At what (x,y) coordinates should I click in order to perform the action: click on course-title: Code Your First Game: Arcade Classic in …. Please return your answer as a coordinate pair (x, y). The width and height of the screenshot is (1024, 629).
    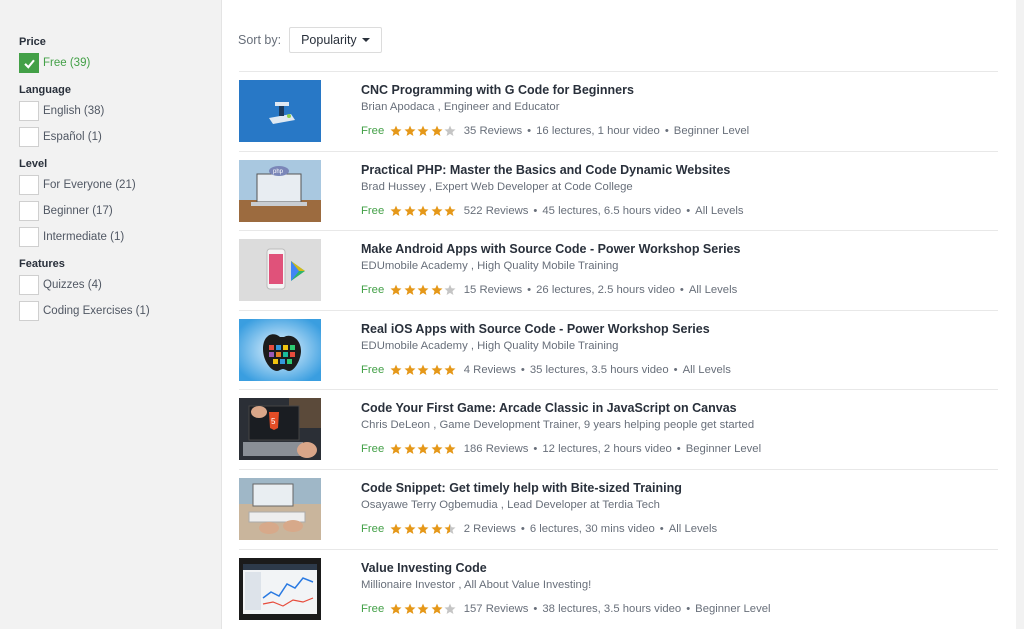
    Looking at the image, I should click on (679, 408).